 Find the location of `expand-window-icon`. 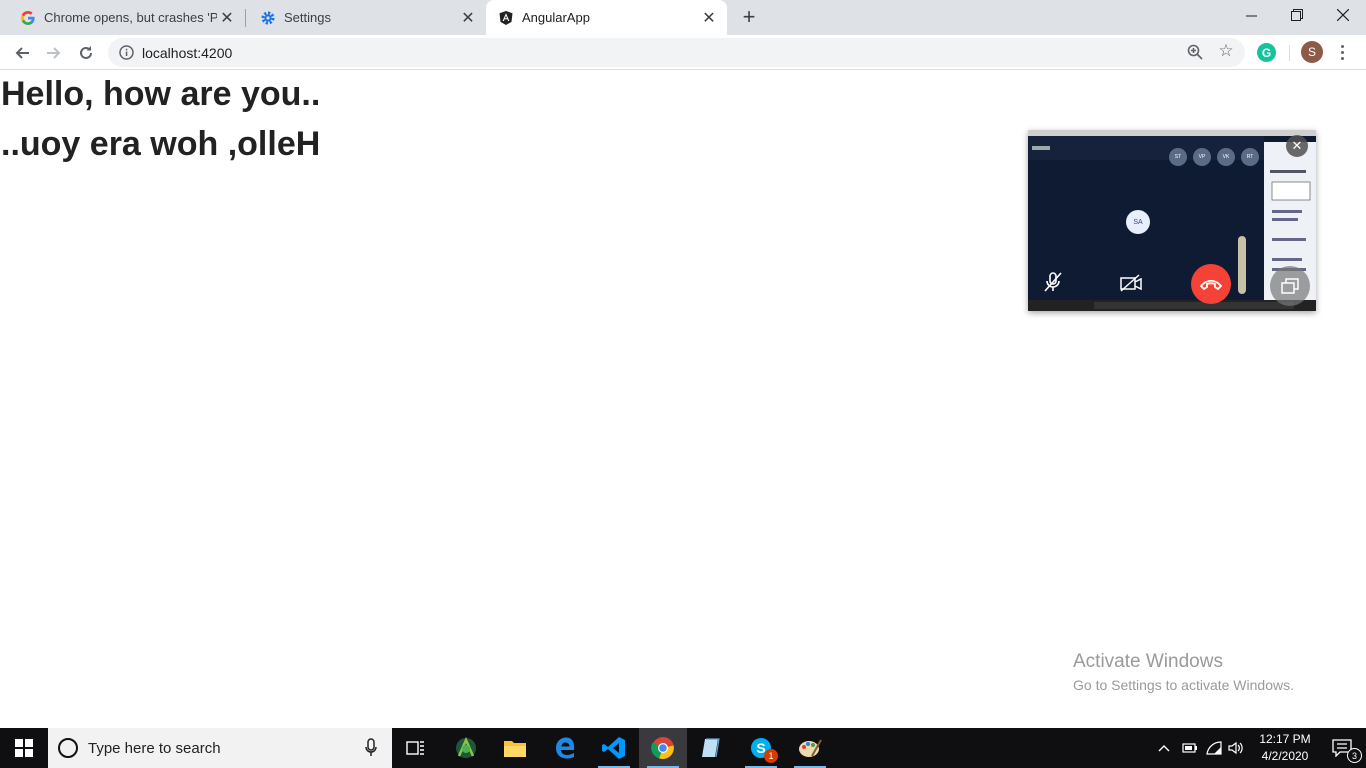

expand-window-icon is located at coordinates (1290, 286).